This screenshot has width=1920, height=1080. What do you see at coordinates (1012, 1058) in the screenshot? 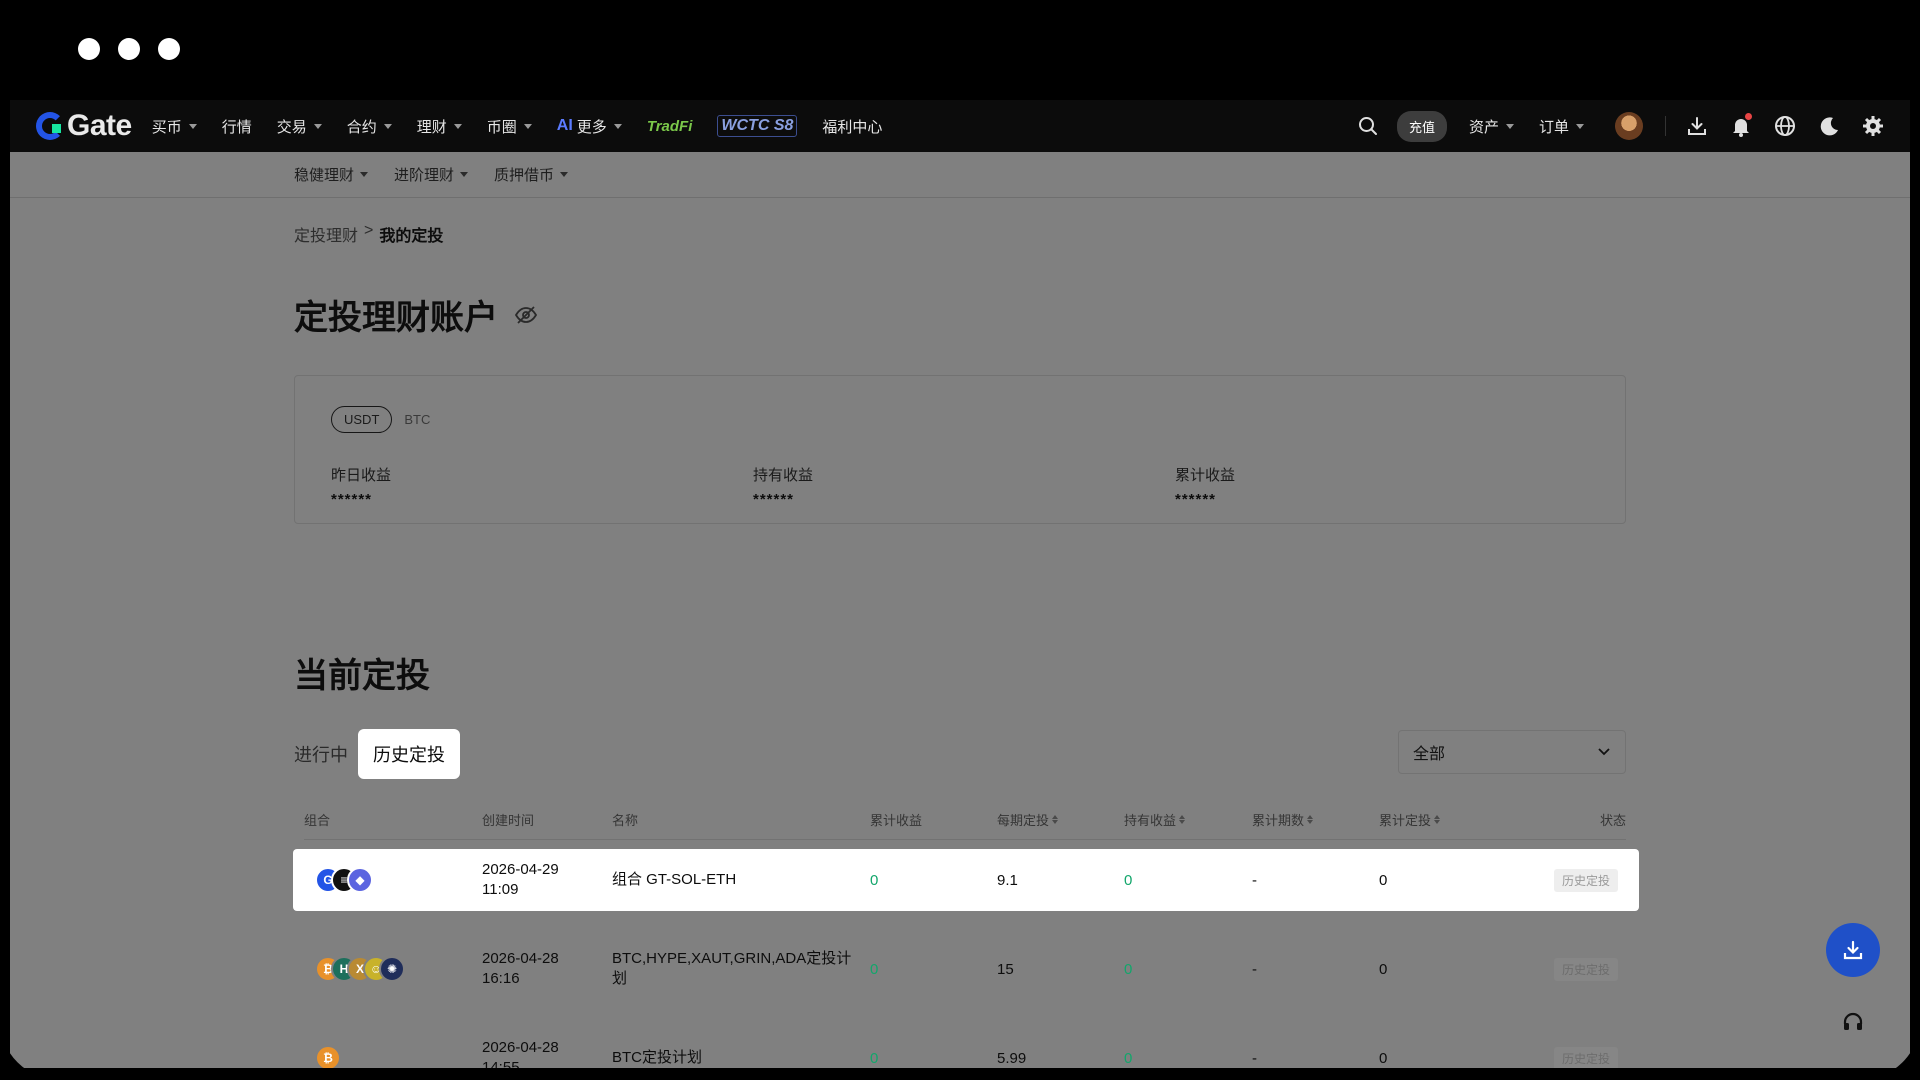
I see `per-period-amount: 5.99` at bounding box center [1012, 1058].